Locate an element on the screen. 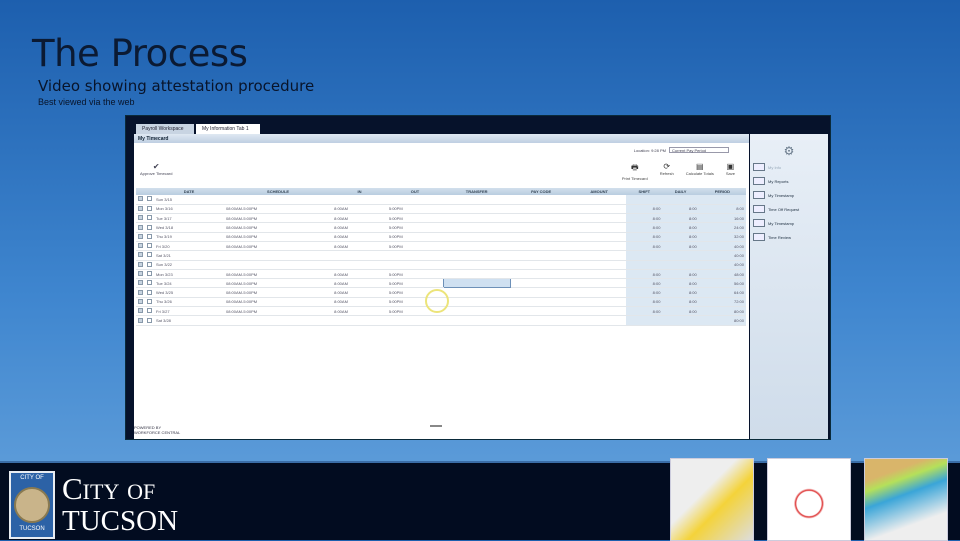  cell-date: Sat 3/28 is located at coordinates (189, 320).